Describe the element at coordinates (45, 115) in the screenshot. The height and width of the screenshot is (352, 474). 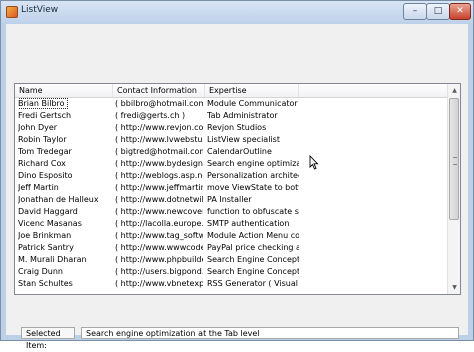
I see `item-name: Fredi Gertsch` at that location.